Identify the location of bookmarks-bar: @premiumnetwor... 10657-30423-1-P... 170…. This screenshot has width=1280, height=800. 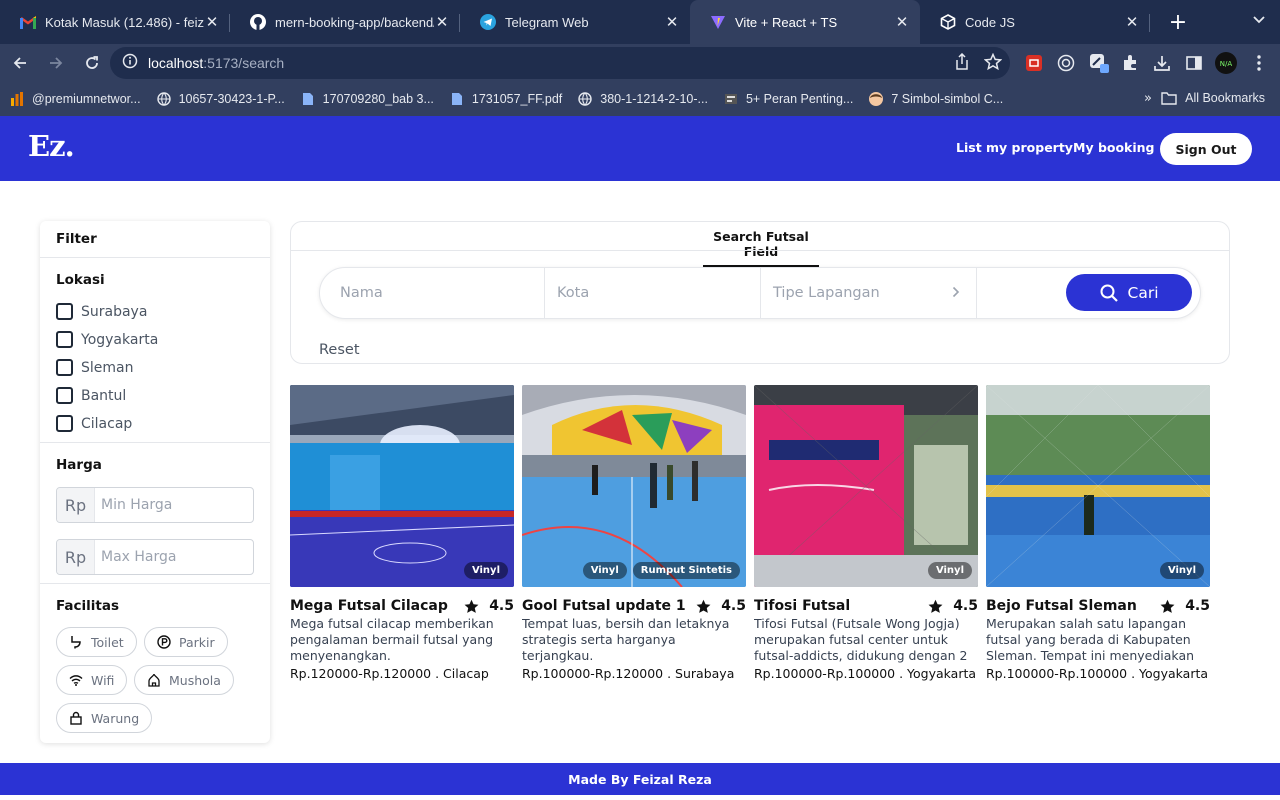
(640, 99).